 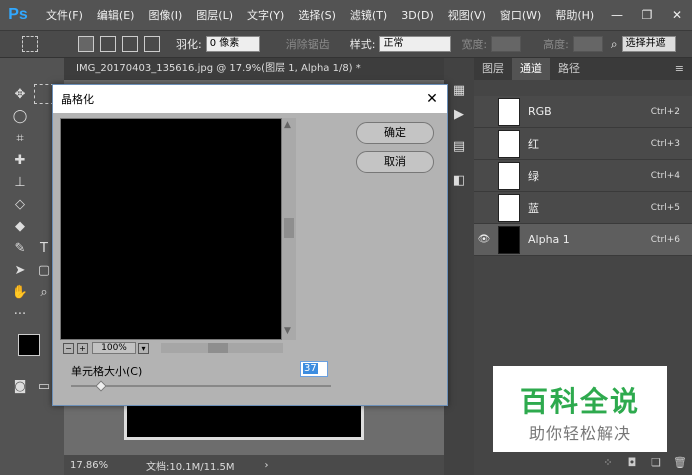 What do you see at coordinates (68, 348) in the screenshot?
I see `zoom-out-icon: −` at bounding box center [68, 348].